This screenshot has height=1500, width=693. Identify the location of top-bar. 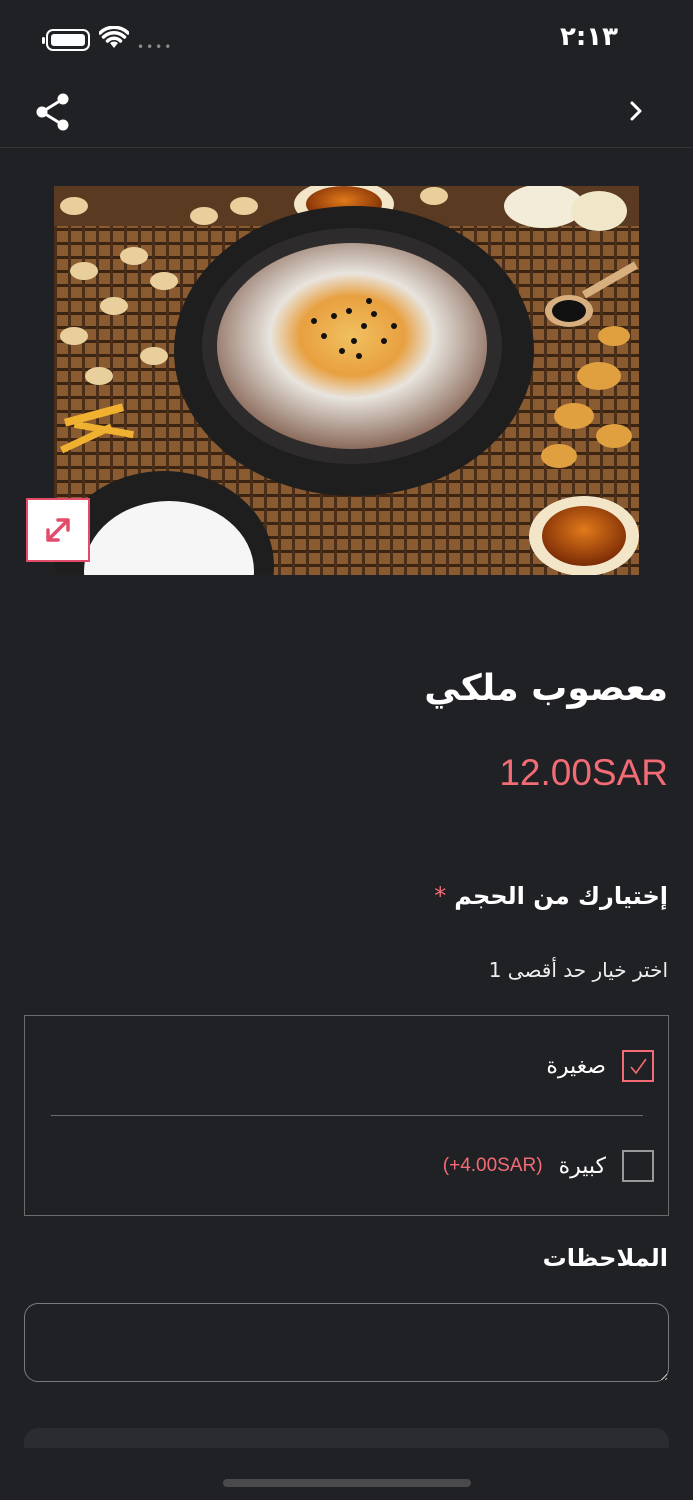
(346, 113).